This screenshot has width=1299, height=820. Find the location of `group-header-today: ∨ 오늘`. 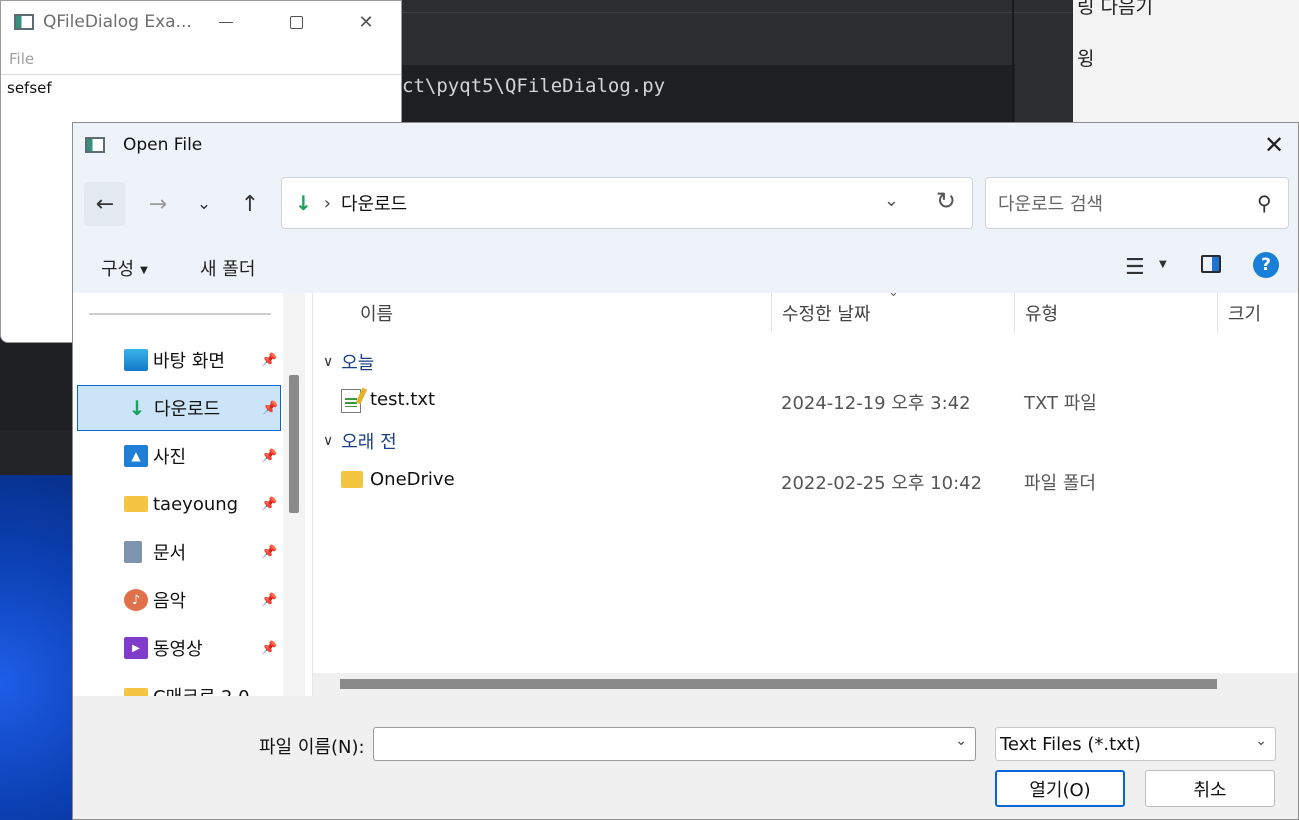

group-header-today: ∨ 오늘 is located at coordinates (348, 362).